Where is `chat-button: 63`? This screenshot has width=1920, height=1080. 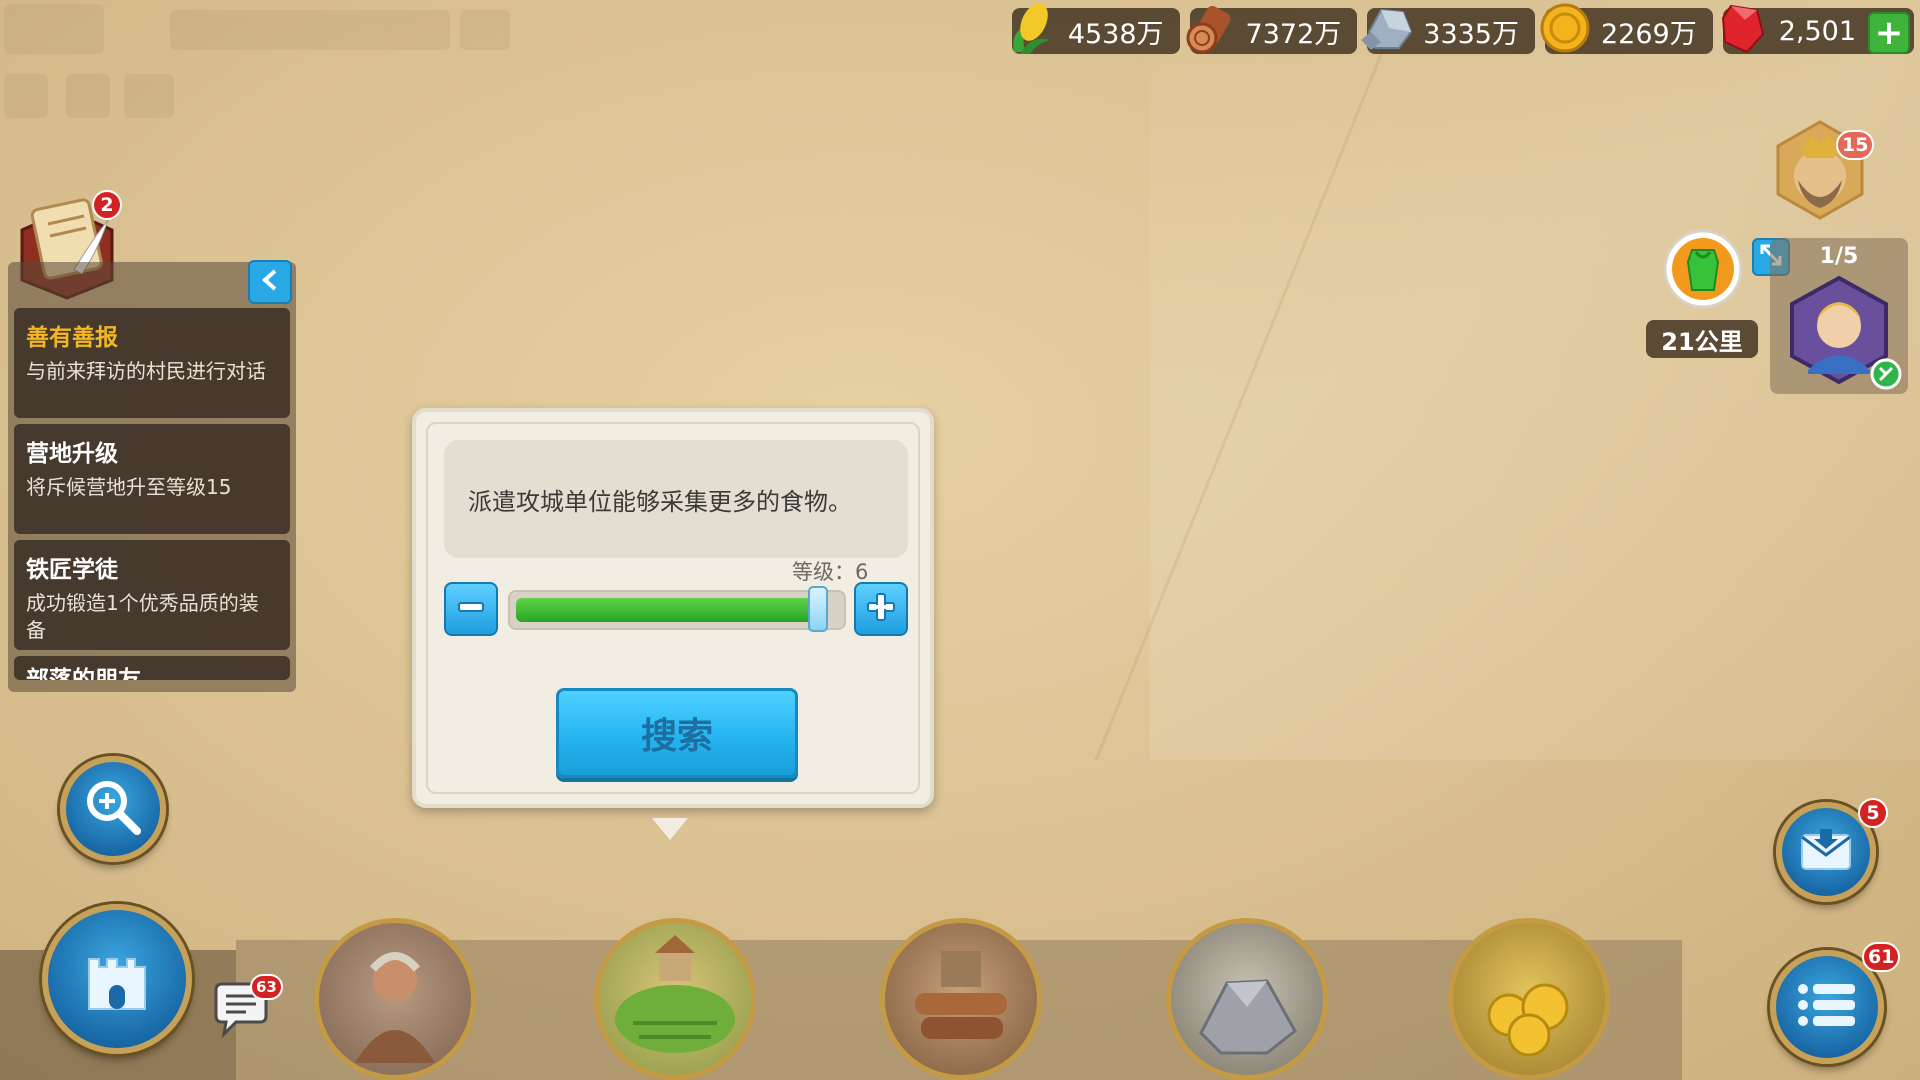 chat-button: 63 is located at coordinates (246, 1008).